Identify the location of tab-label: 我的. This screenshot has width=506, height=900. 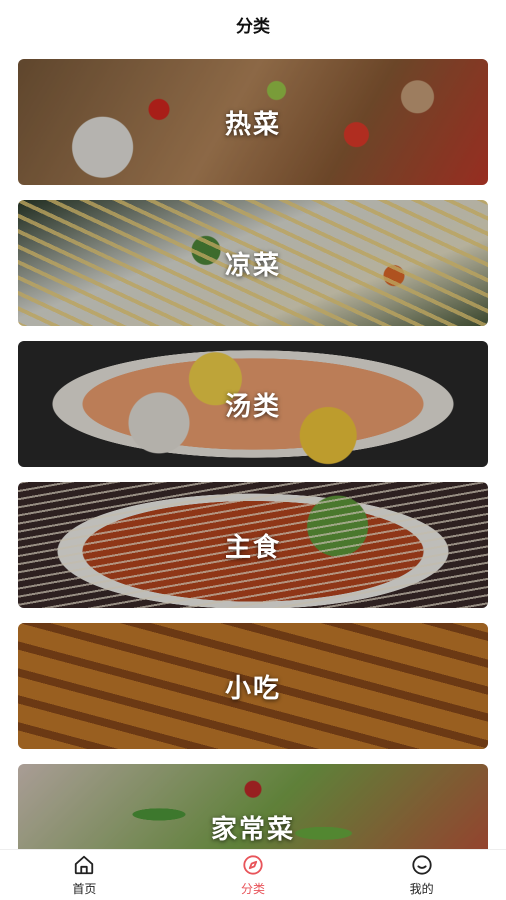
(421, 889).